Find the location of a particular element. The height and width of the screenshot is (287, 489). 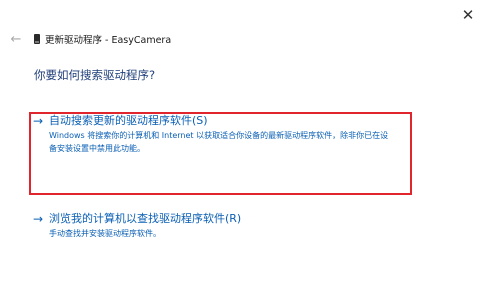

page-heading: 你要如何搜索驱动程序? is located at coordinates (95, 75).